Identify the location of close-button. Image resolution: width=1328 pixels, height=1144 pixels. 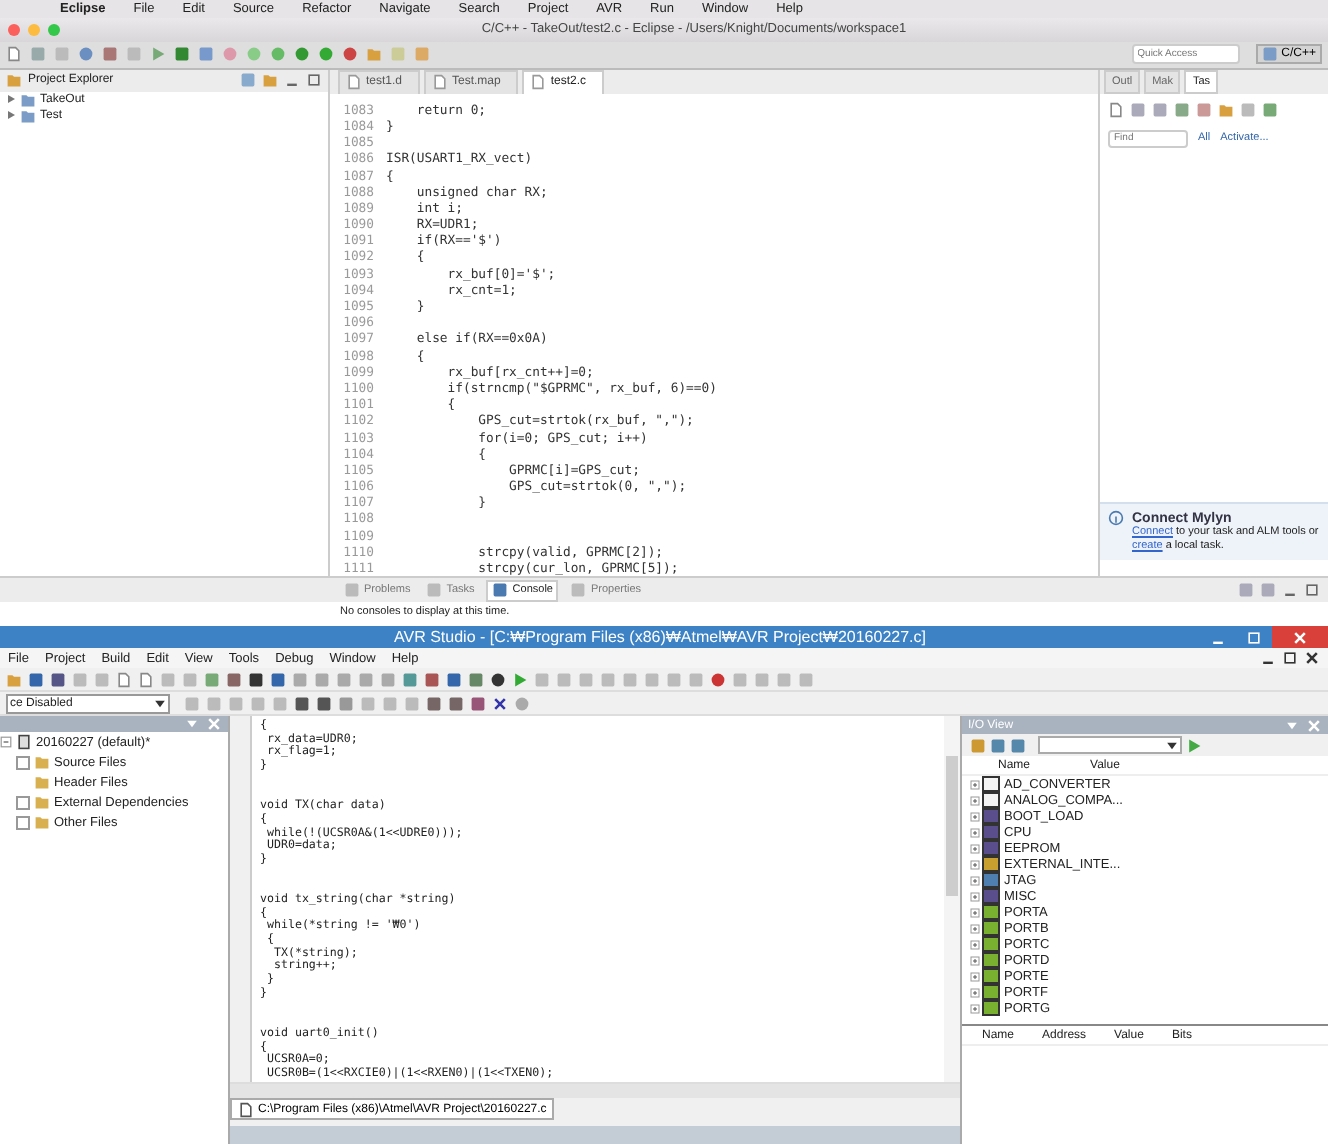
(1300, 637).